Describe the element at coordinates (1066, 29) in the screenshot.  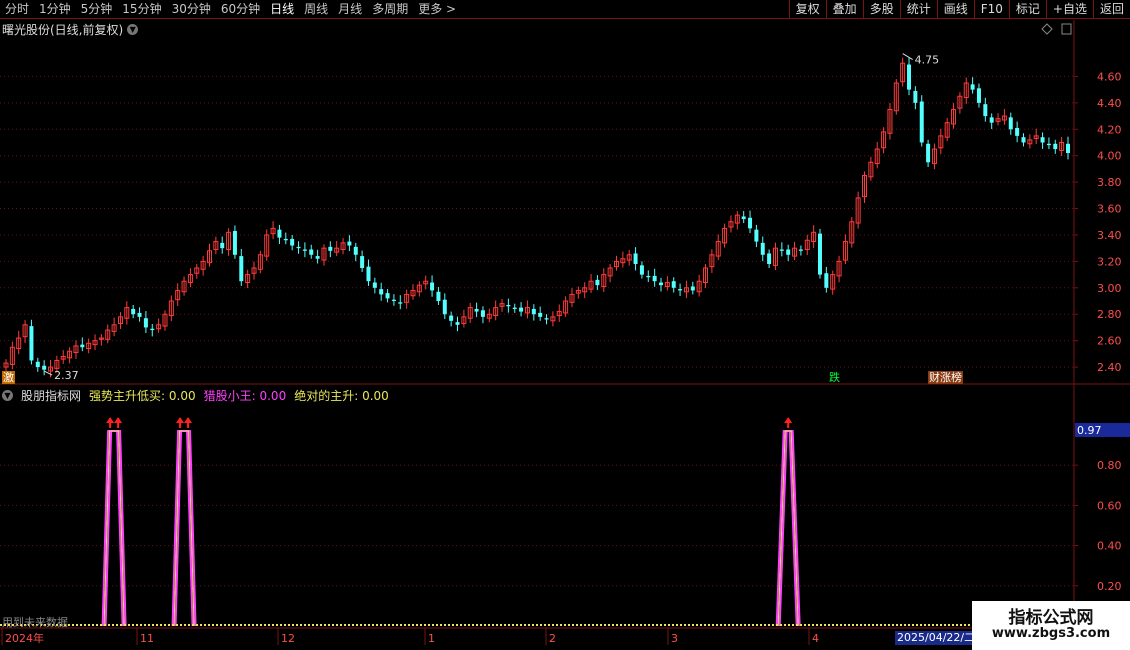
I see `panel-toggle-icon` at that location.